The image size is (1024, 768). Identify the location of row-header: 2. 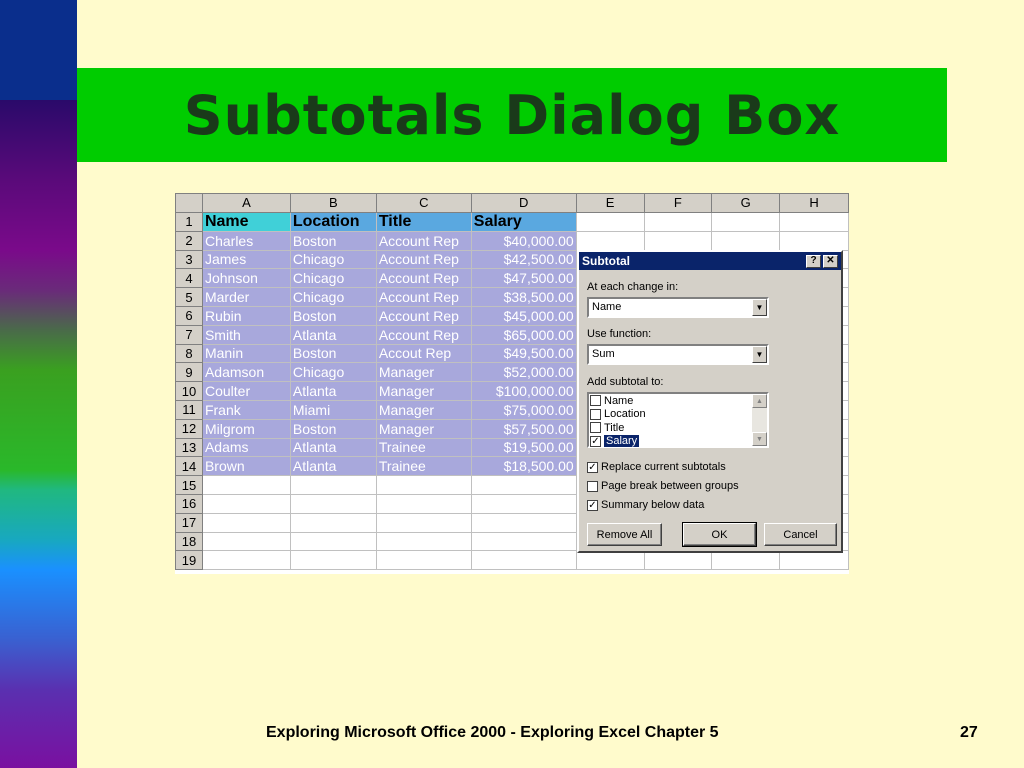
(189, 240).